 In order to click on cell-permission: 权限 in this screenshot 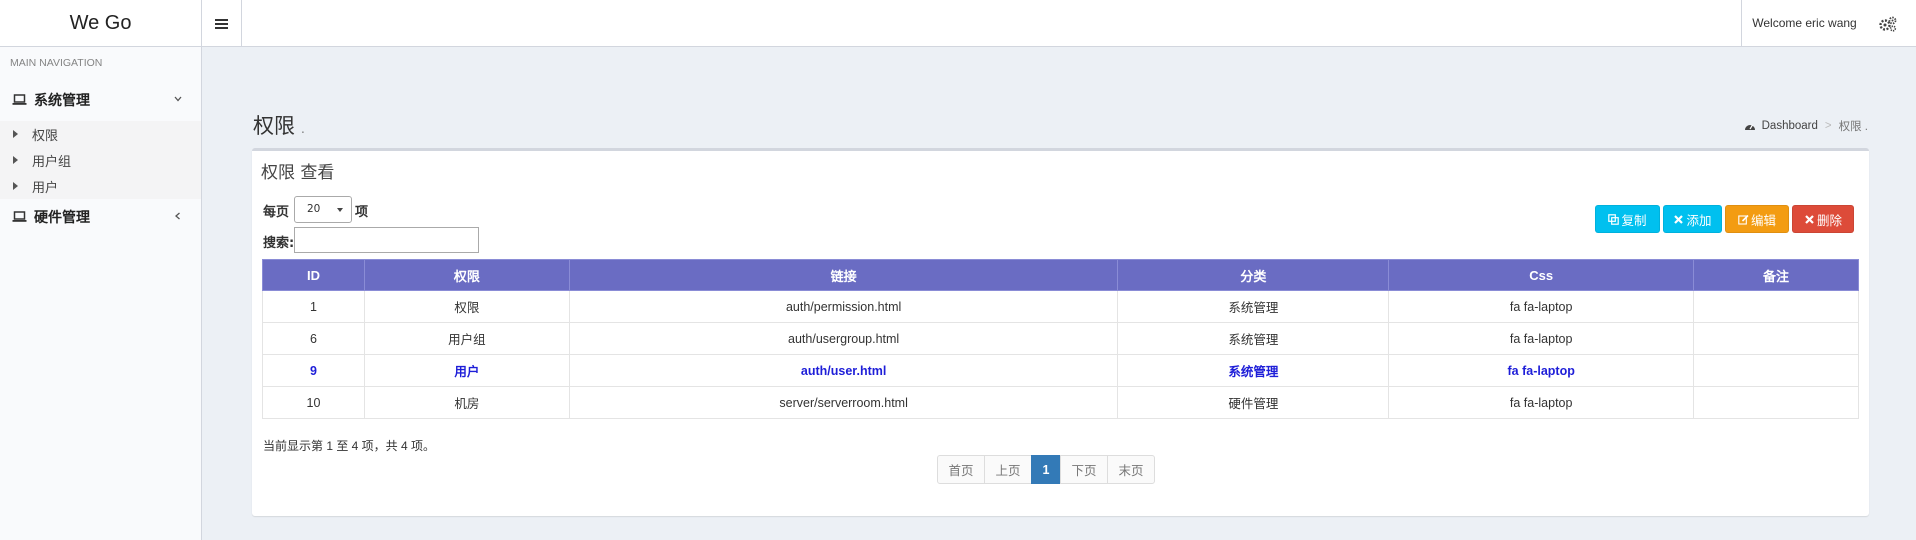, I will do `click(466, 306)`.